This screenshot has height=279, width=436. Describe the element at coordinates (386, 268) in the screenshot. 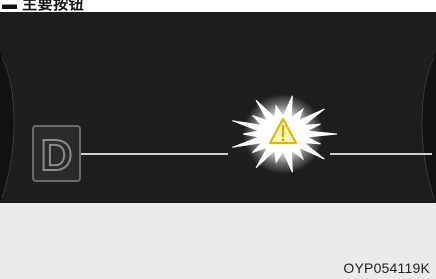

I see `figure-id: OYP054119K` at that location.